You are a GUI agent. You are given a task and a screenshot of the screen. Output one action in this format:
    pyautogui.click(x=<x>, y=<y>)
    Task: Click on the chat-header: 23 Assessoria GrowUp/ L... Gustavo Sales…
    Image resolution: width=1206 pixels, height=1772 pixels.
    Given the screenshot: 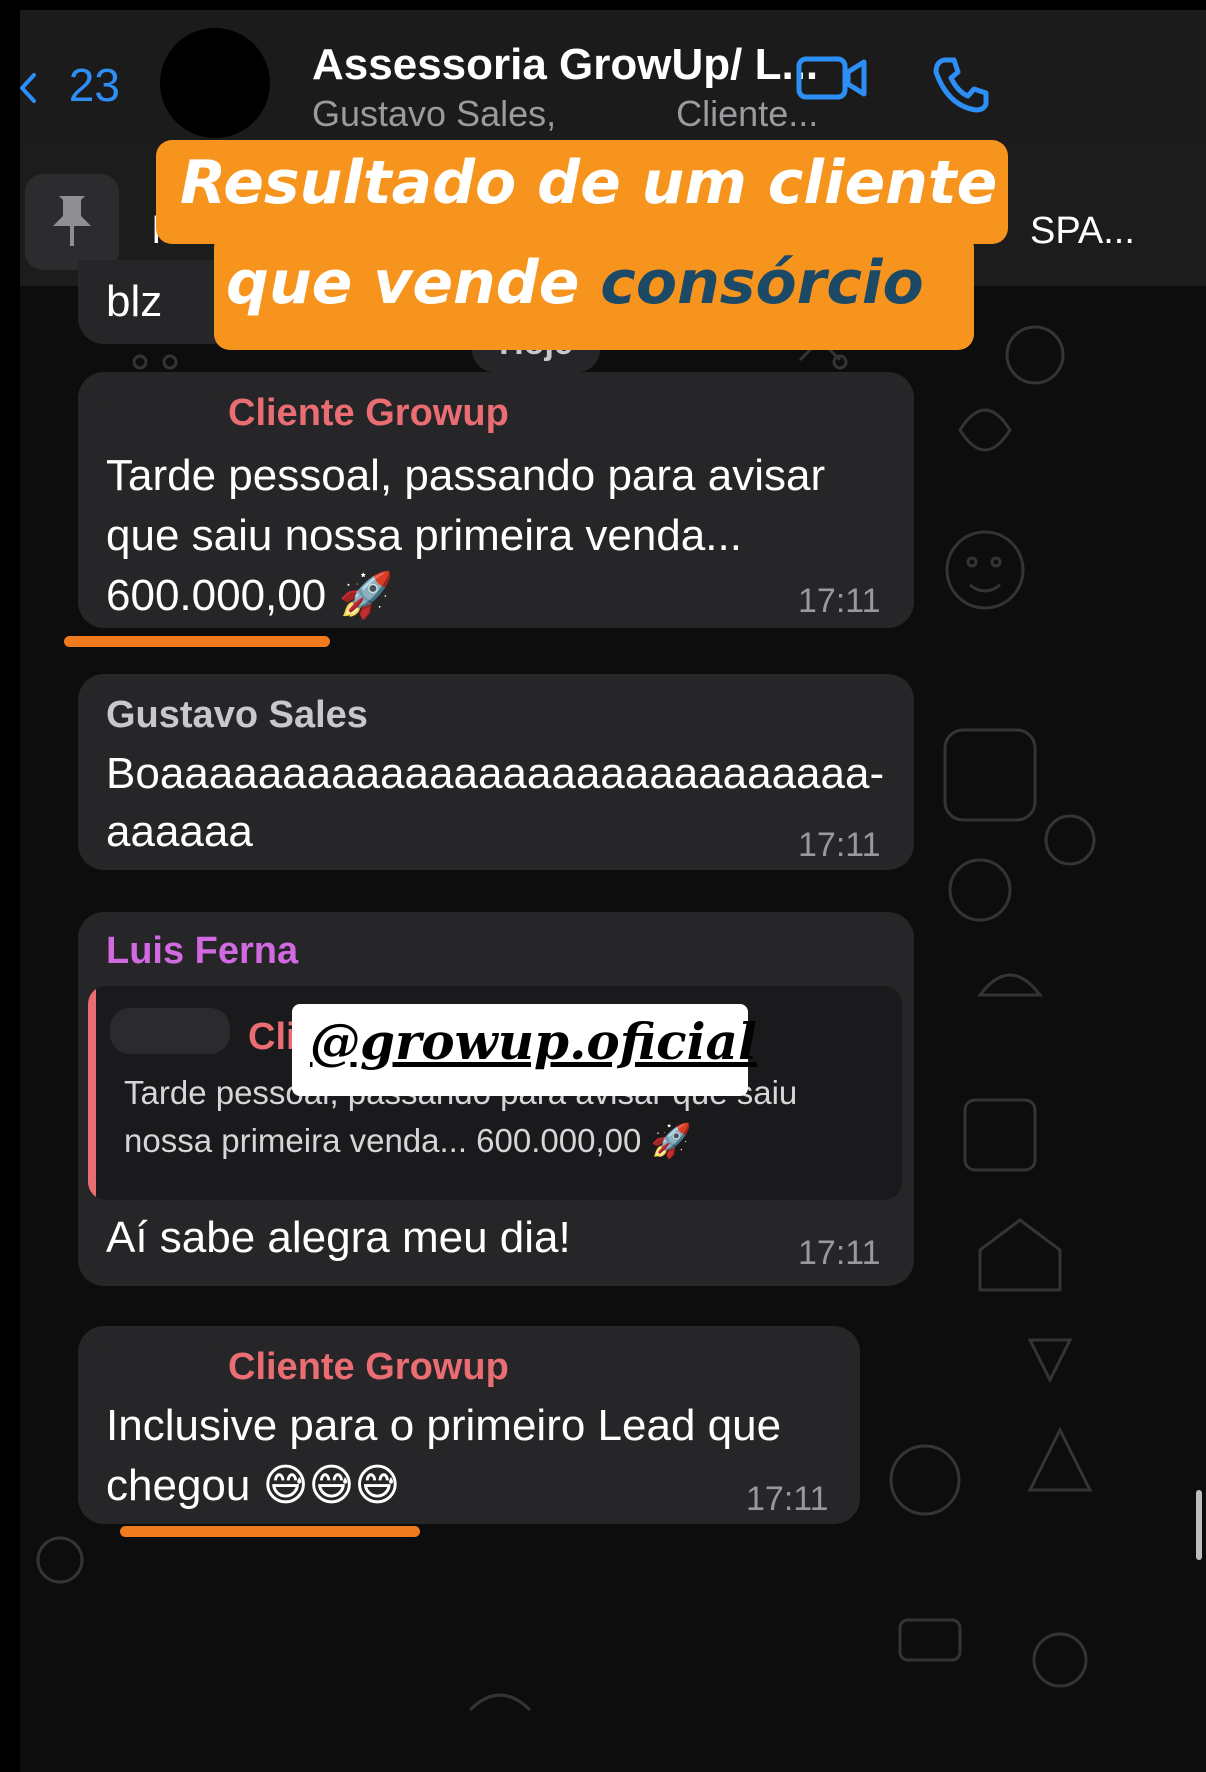 What is the action you would take?
    pyautogui.click(x=613, y=78)
    